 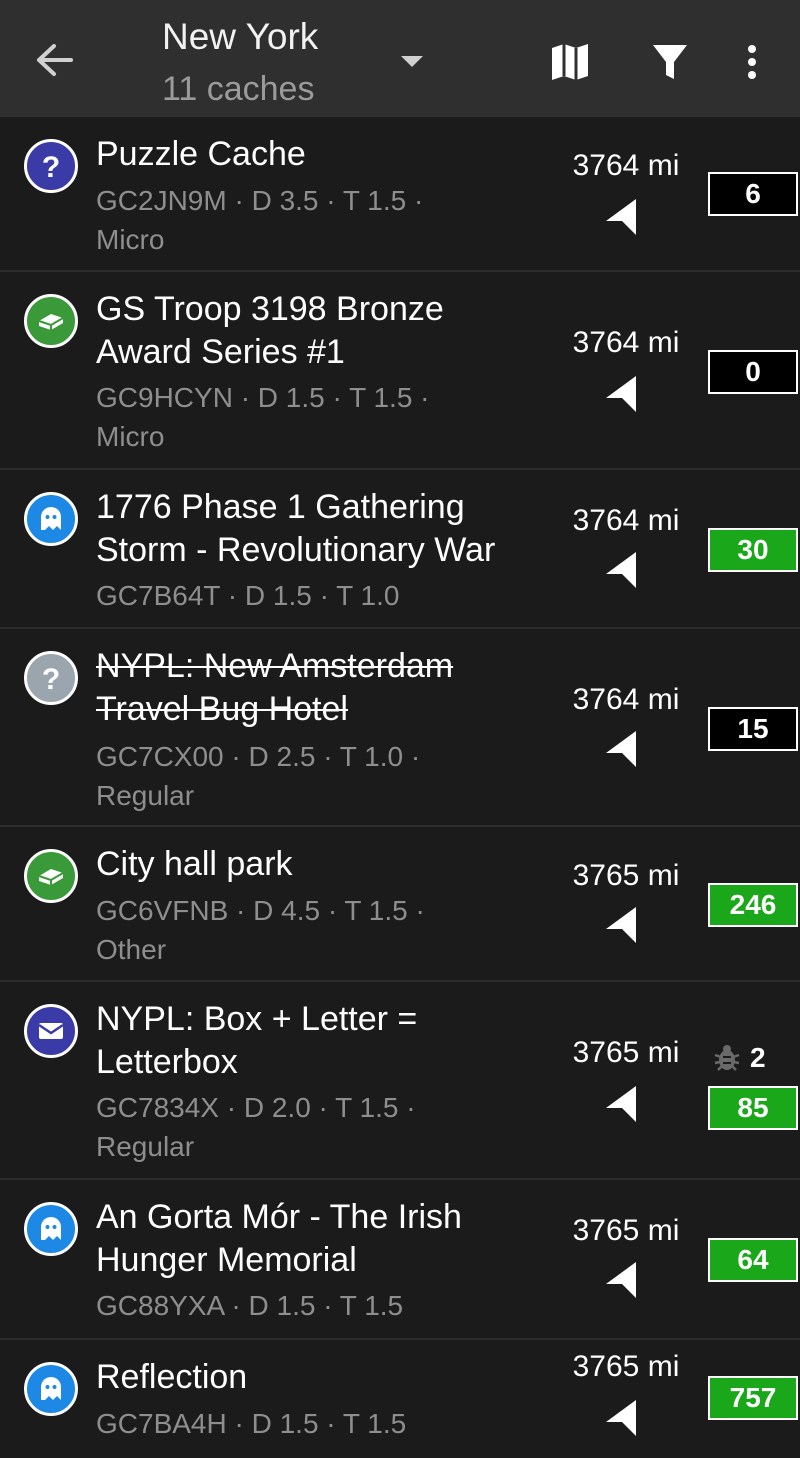 I want to click on map-icon, so click(x=570, y=62).